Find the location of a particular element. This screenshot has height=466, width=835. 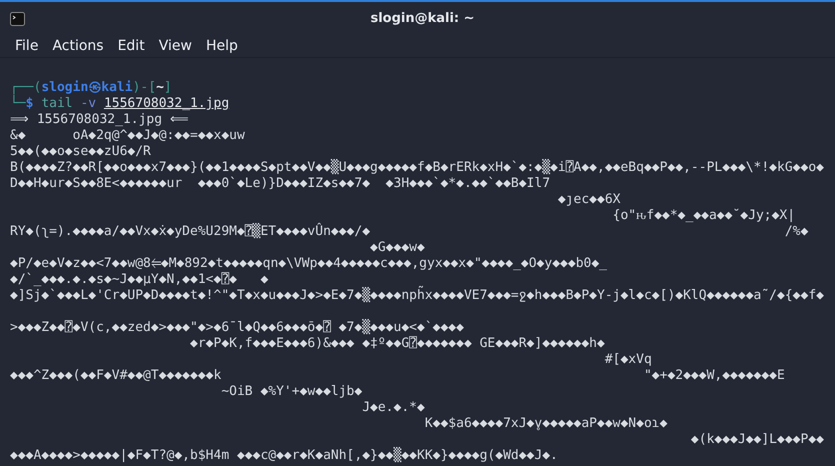

terminal-output-line: ◆P/◆e◆V◆z◆◆<7◆◆w@8⥢◆M◆892◆t◆◆◆◆◆qn◆\VWp◆◆4◆◆◆◆◆c◆◆◆,gyx◆◆x◆"◆◆◆◆_◆O◆y◆◆◆b0◆_ is located at coordinates (309, 264).